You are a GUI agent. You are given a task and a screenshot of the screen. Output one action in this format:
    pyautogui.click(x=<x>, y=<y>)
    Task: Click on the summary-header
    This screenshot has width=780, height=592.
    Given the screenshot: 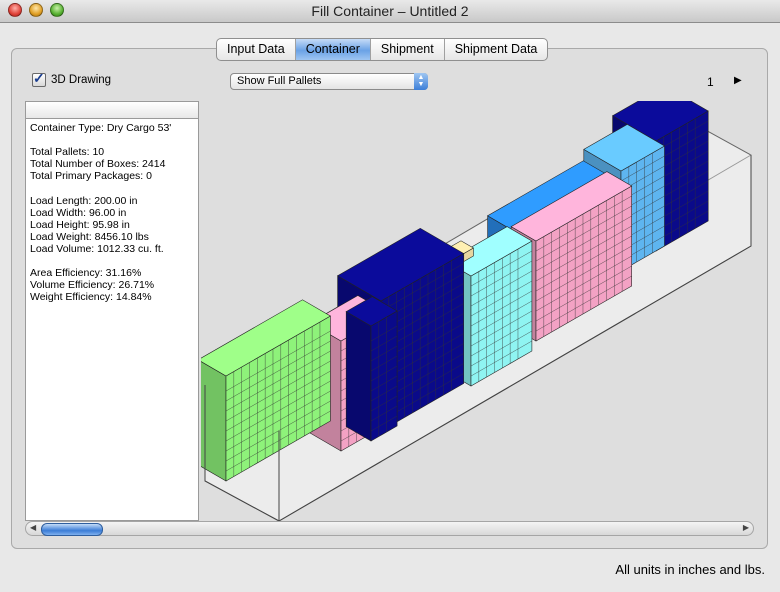 What is the action you would take?
    pyautogui.click(x=112, y=110)
    